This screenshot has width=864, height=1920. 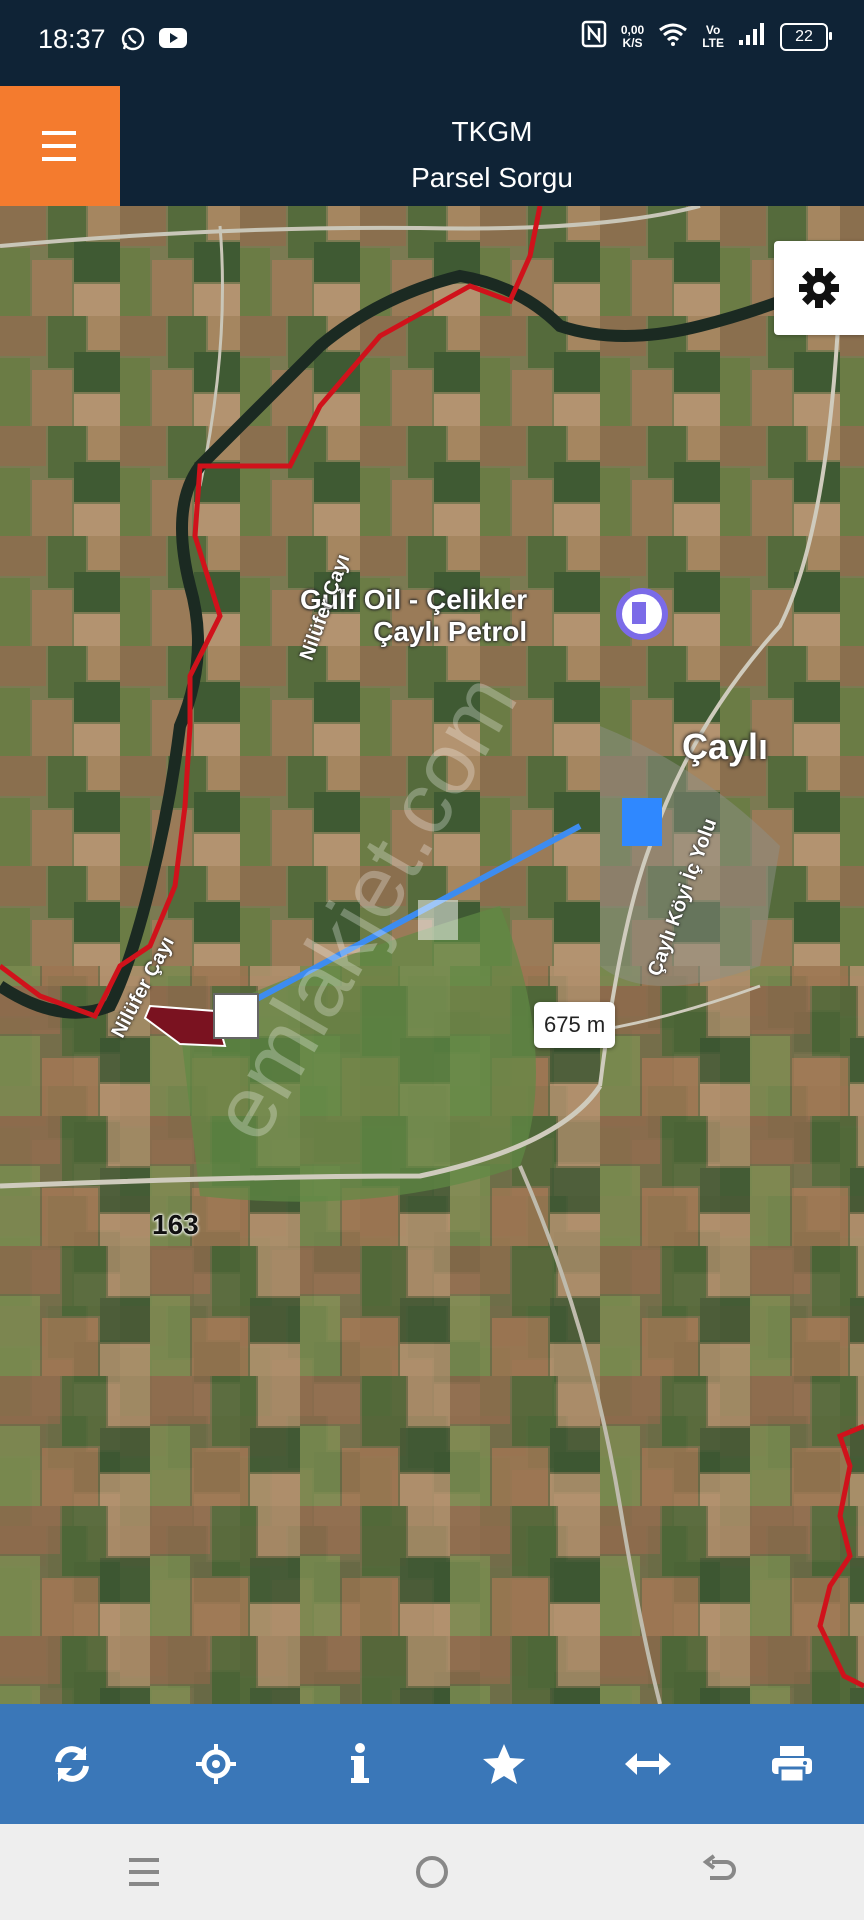 I want to click on favorite-button, so click(x=504, y=1764).